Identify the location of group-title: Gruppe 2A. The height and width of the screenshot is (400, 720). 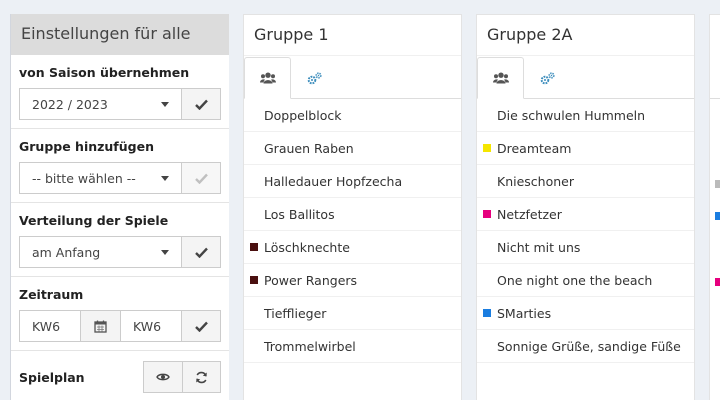
(585, 35).